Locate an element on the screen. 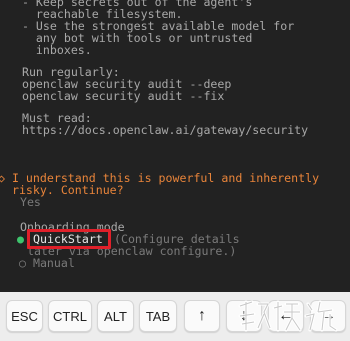 This screenshot has width=350, height=341. alt-key: ALT is located at coordinates (115, 316).